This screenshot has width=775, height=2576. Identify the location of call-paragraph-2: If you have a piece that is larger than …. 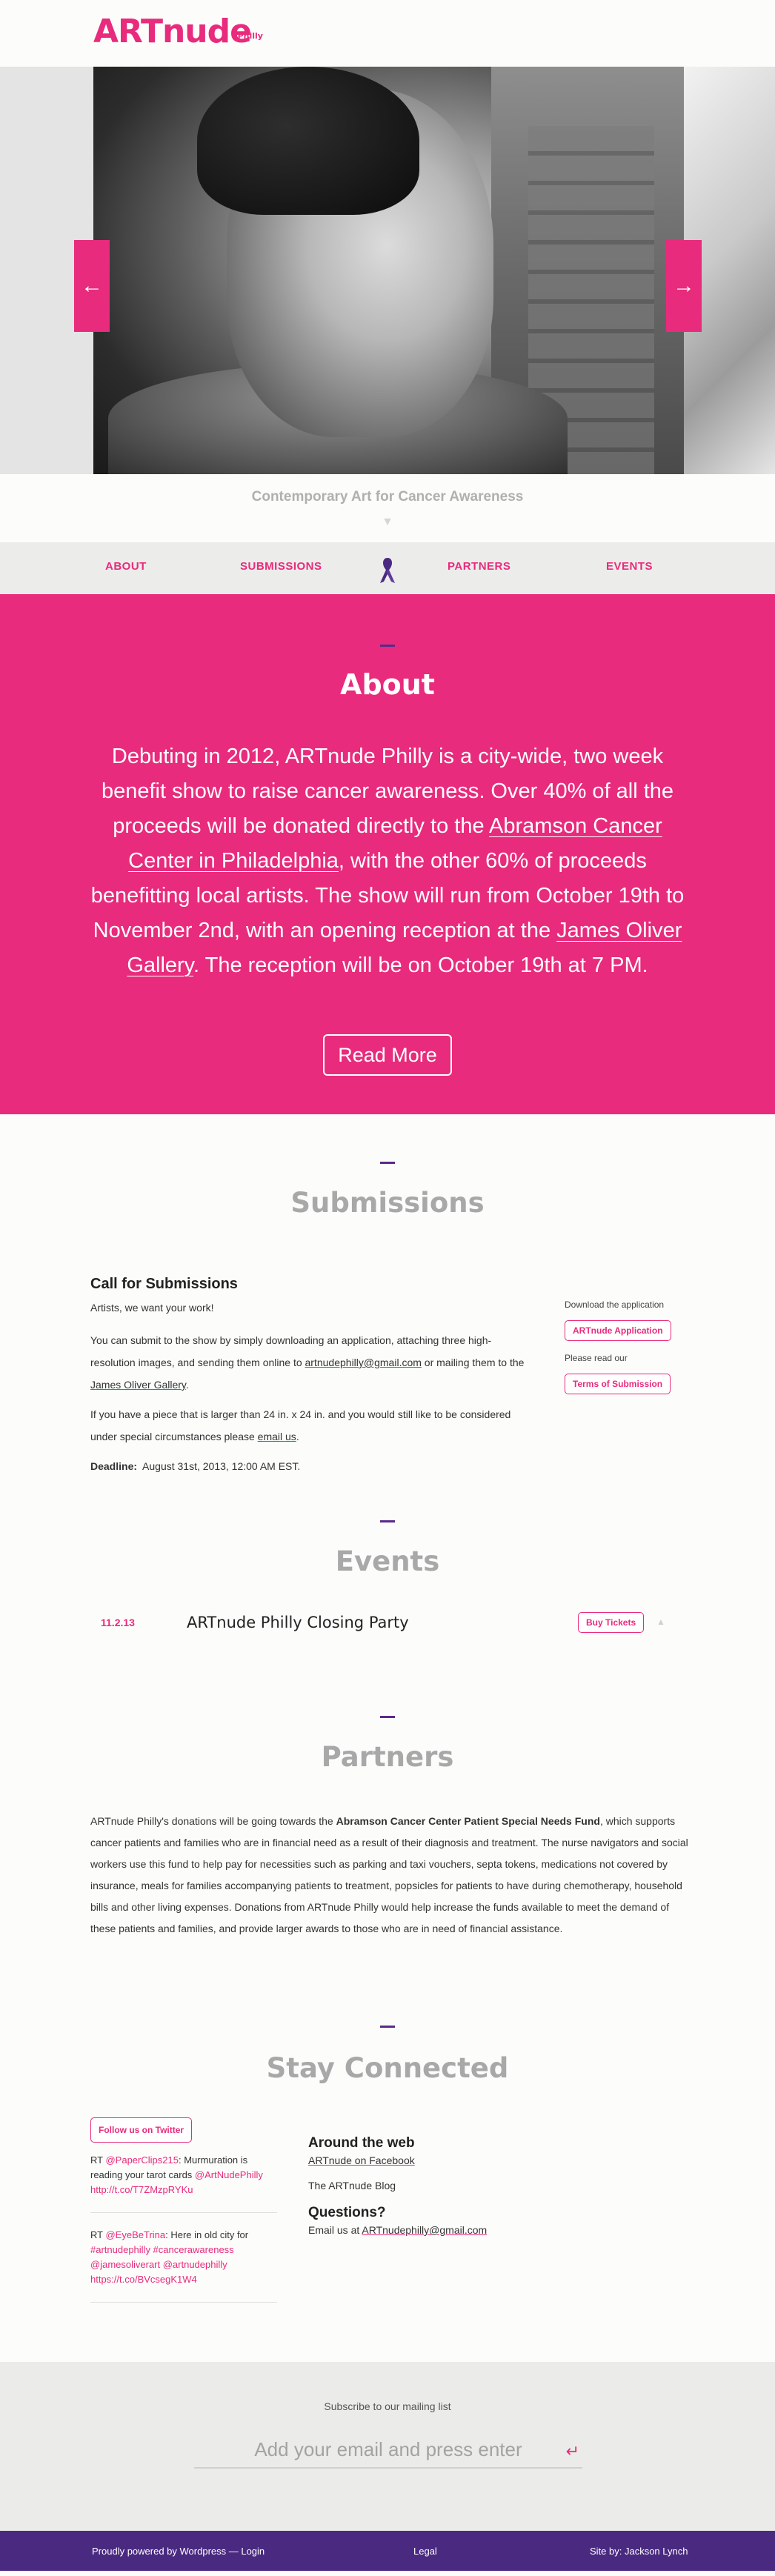
(312, 1425).